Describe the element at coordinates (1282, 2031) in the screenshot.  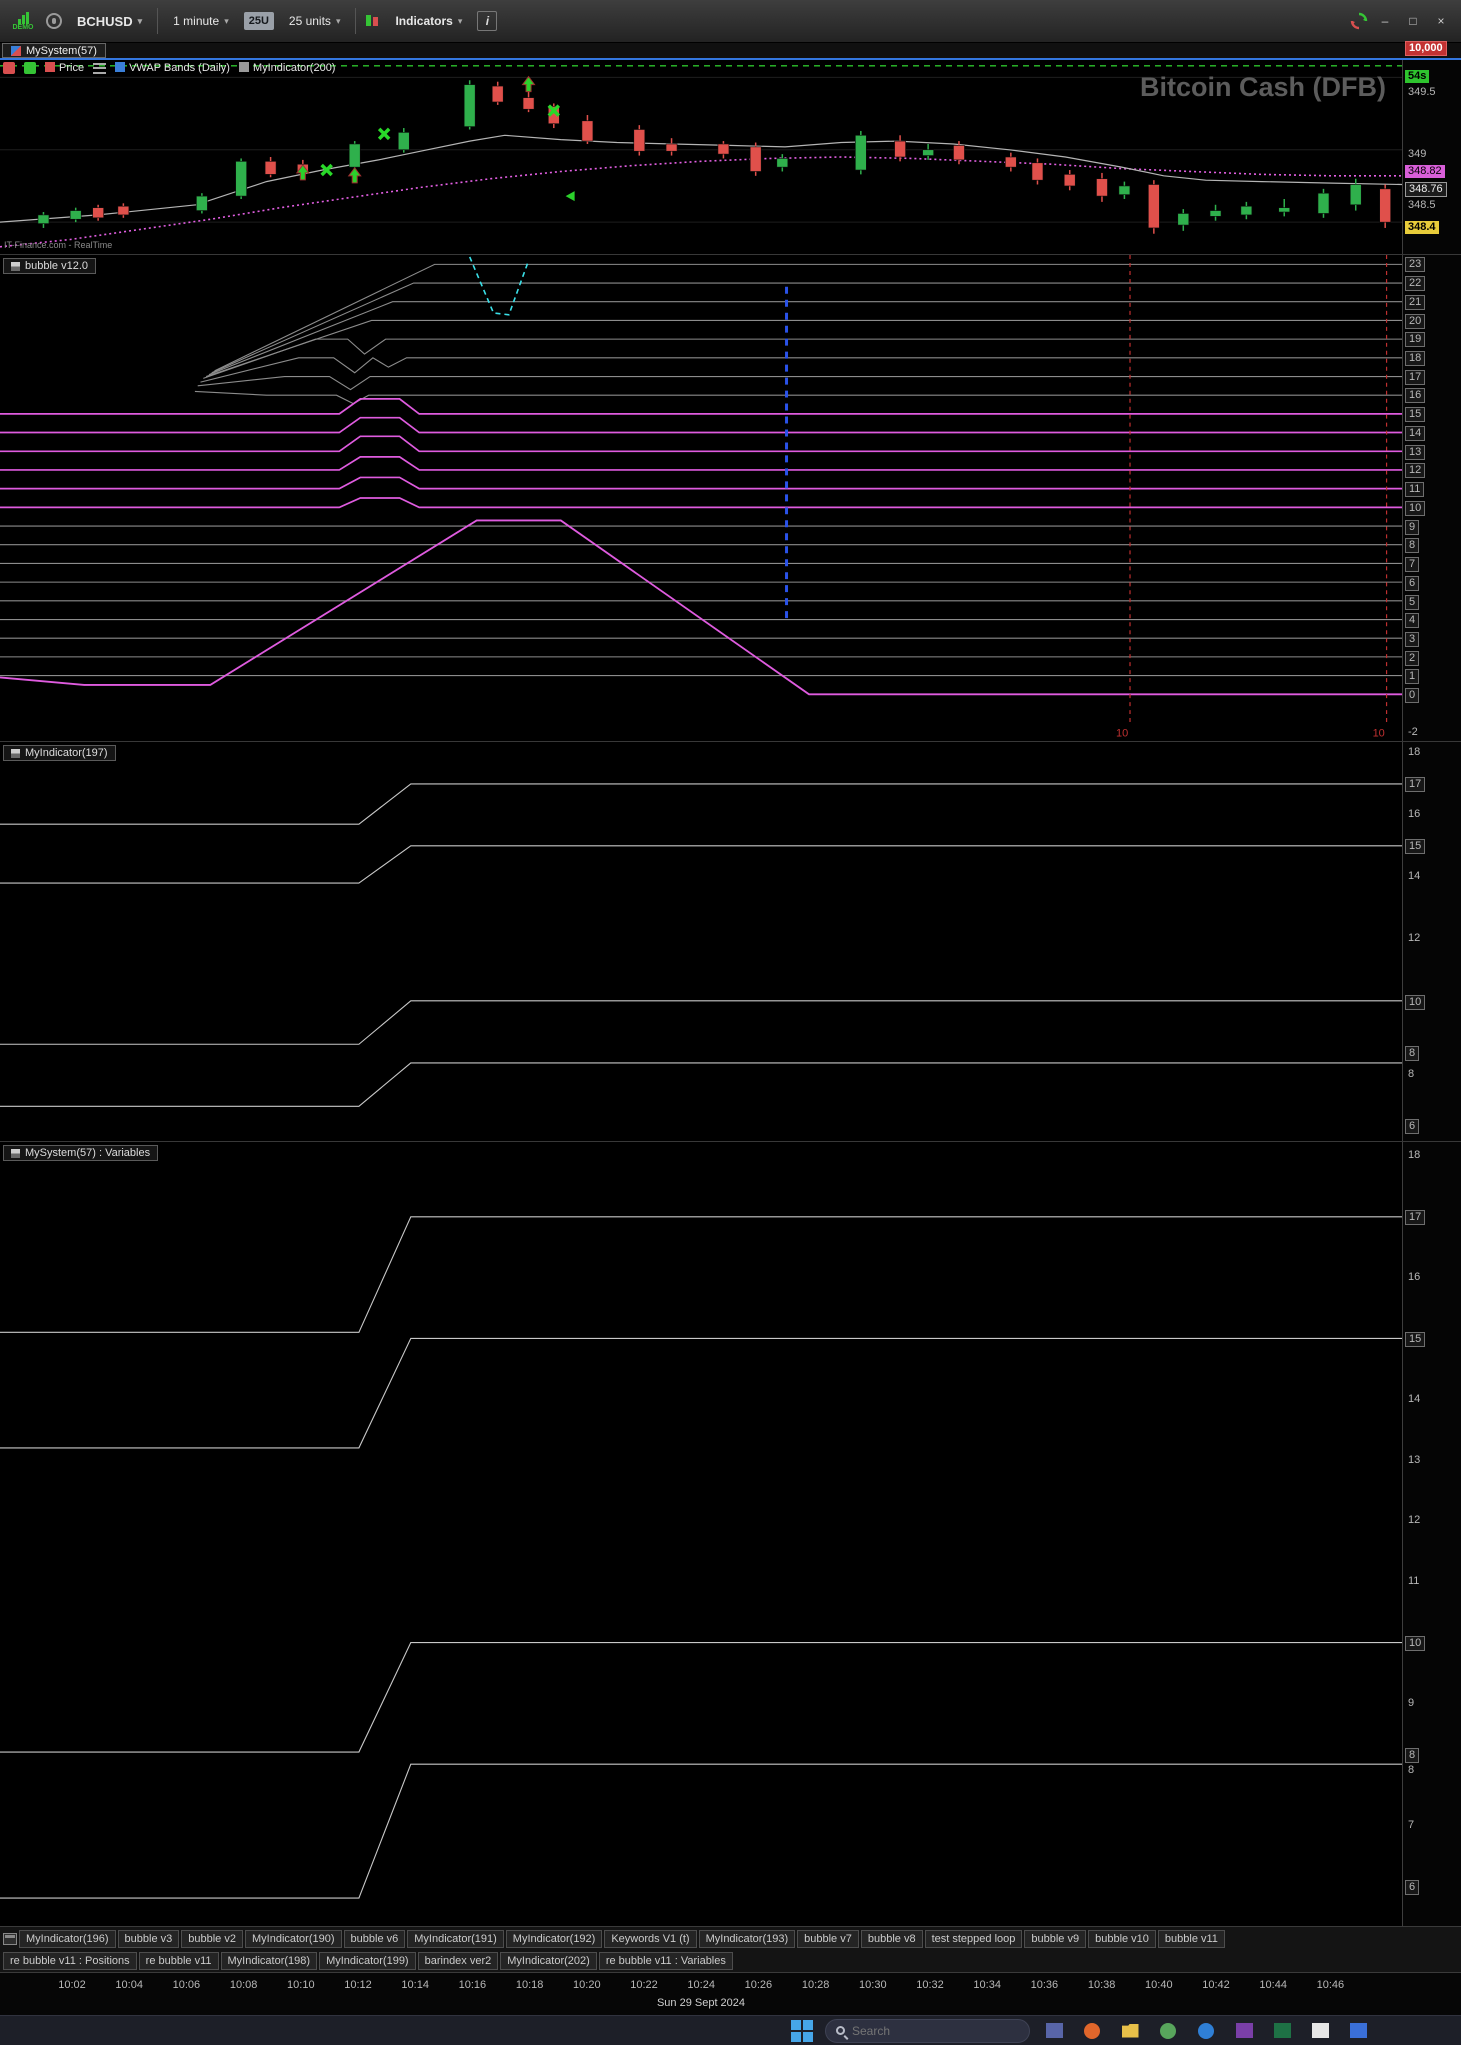
I see `excel-icon` at that location.